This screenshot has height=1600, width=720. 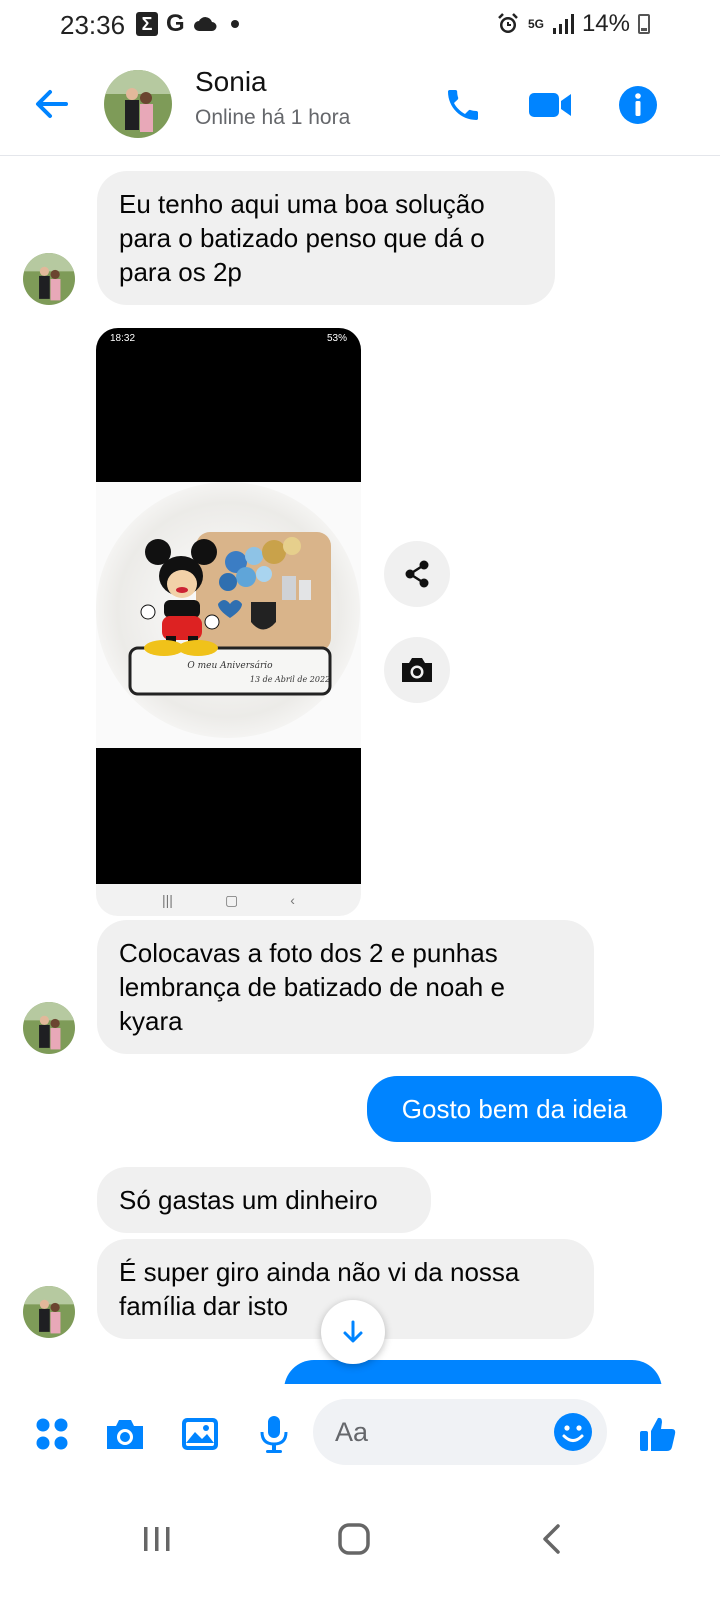 I want to click on info-icon, so click(x=638, y=105).